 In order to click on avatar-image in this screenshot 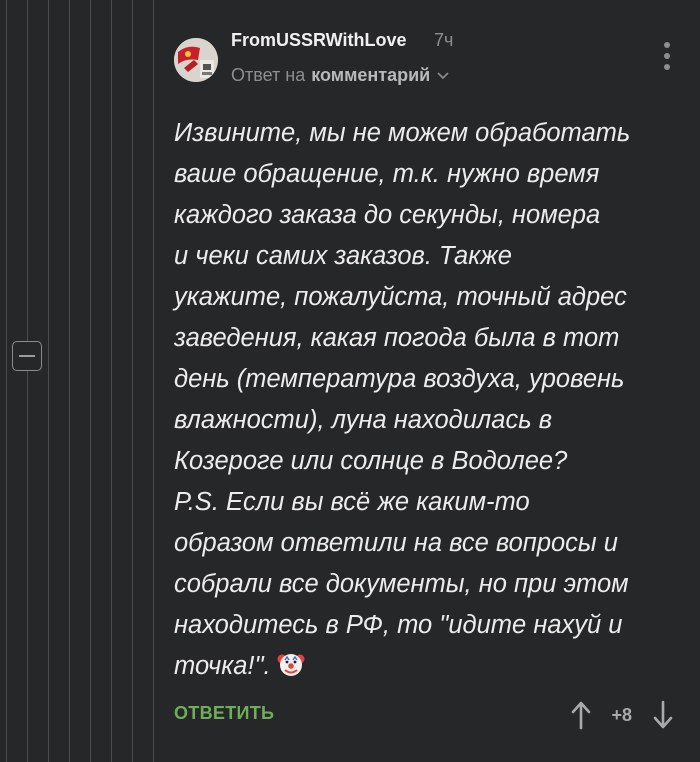, I will do `click(196, 60)`.